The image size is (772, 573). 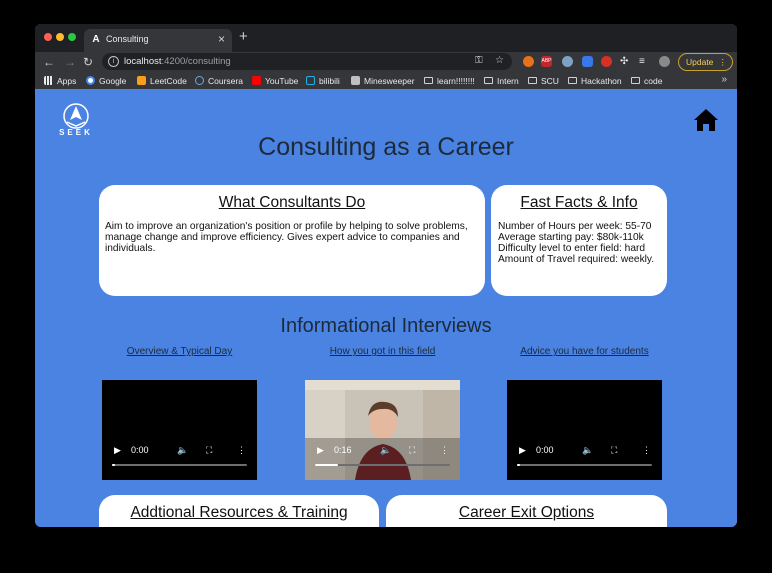 I want to click on url-text: localhost:4200/consulting, so click(x=177, y=61).